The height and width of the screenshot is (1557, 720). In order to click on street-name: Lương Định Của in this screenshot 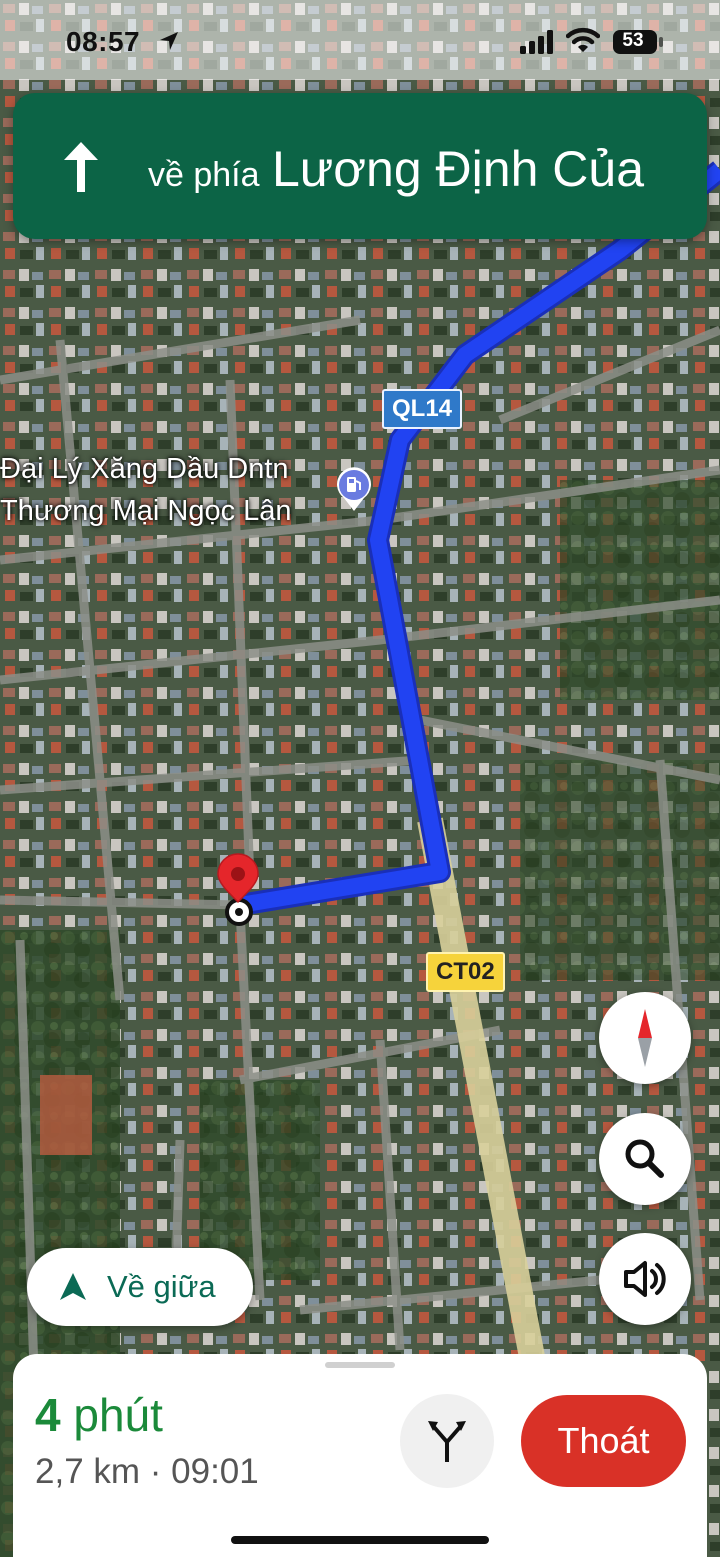, I will do `click(458, 169)`.